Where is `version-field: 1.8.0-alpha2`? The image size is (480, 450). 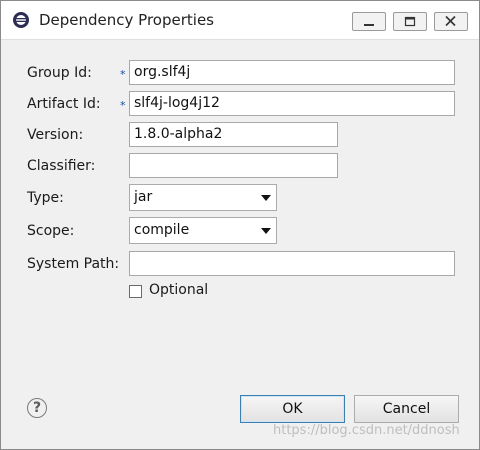 version-field: 1.8.0-alpha2 is located at coordinates (233, 134).